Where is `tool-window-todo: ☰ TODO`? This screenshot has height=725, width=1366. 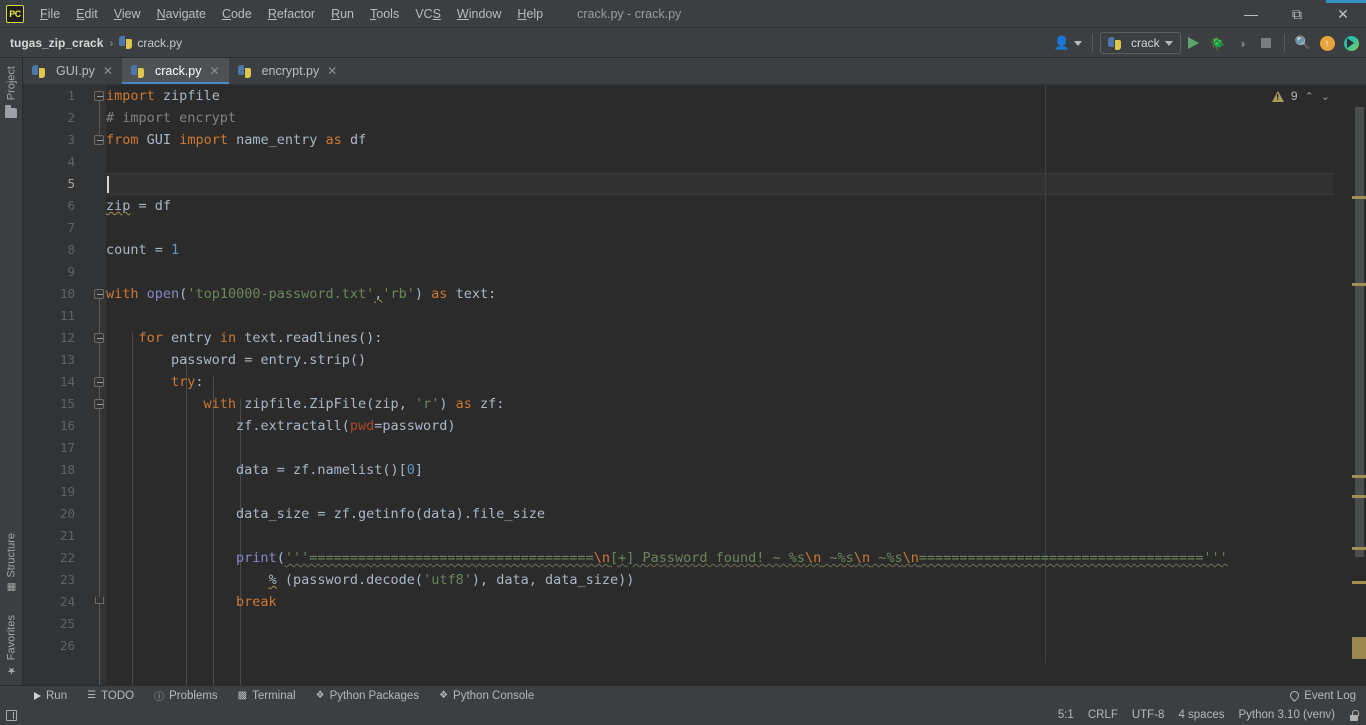 tool-window-todo: ☰ TODO is located at coordinates (110, 696).